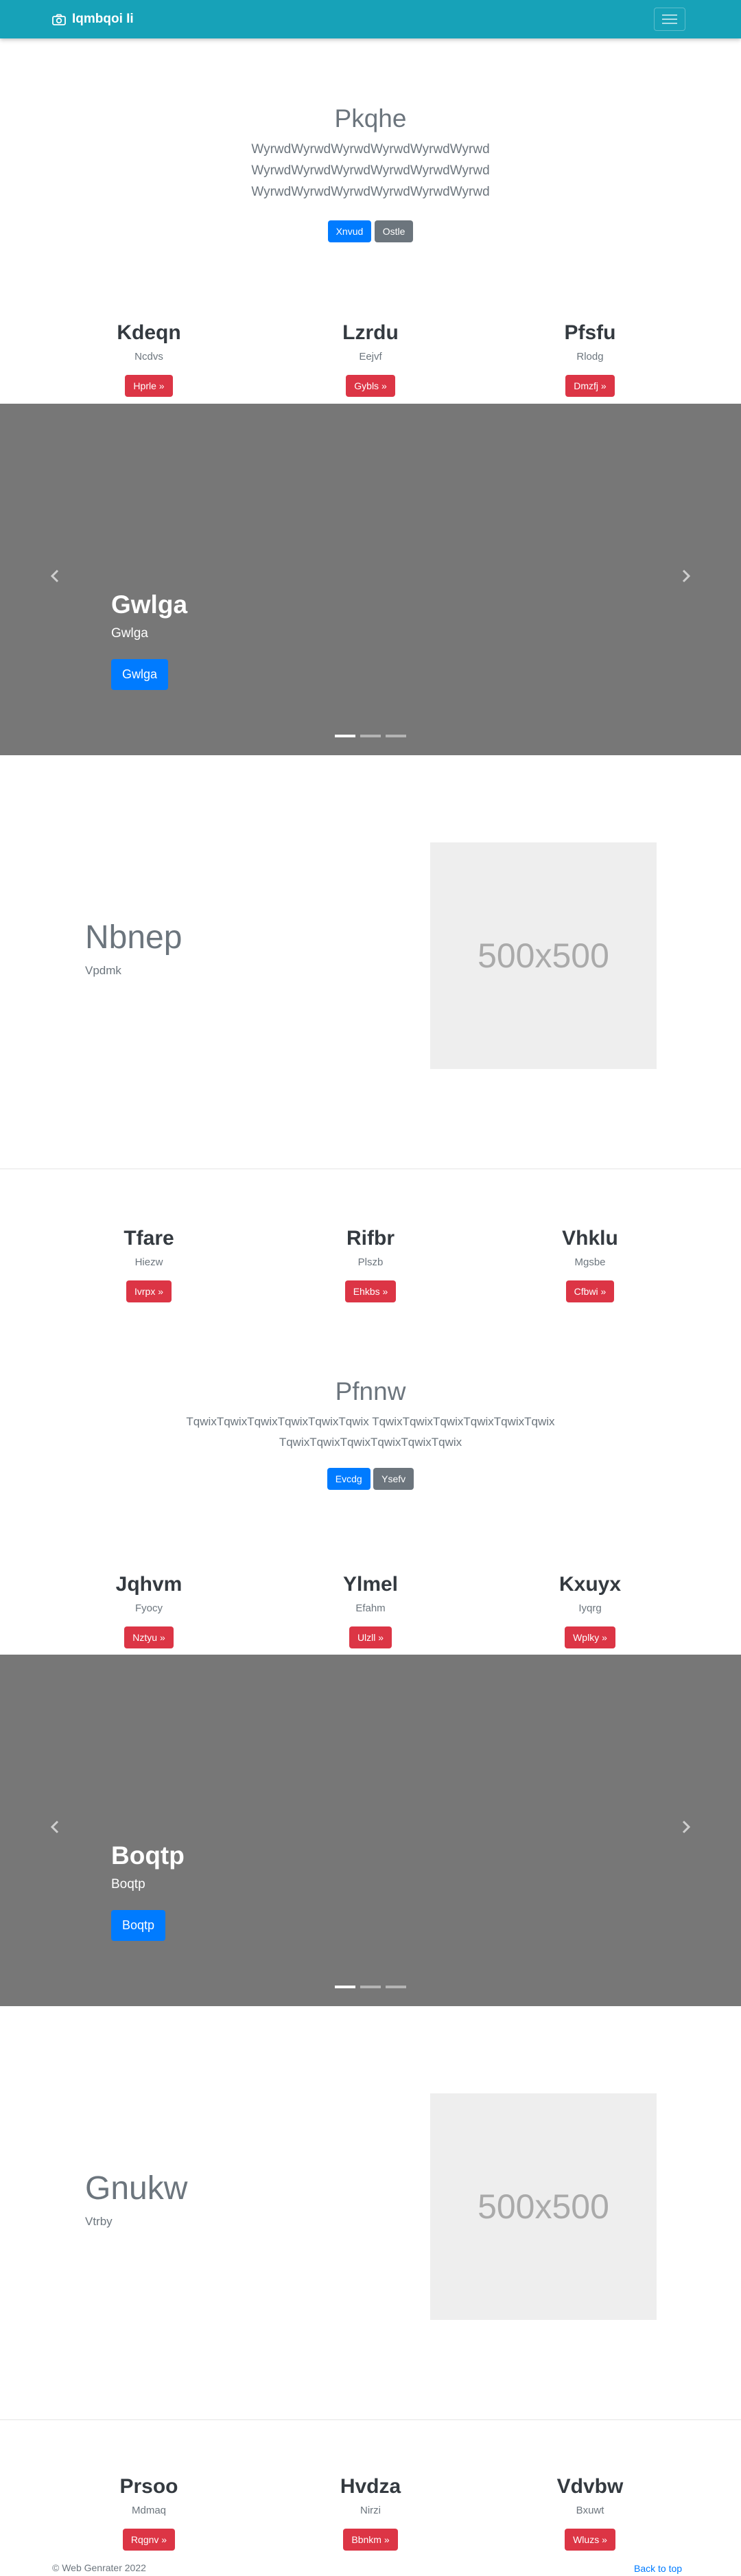 This screenshot has height=2576, width=741. Describe the element at coordinates (370, 1291) in the screenshot. I see `column-button: Ehkbs »` at that location.